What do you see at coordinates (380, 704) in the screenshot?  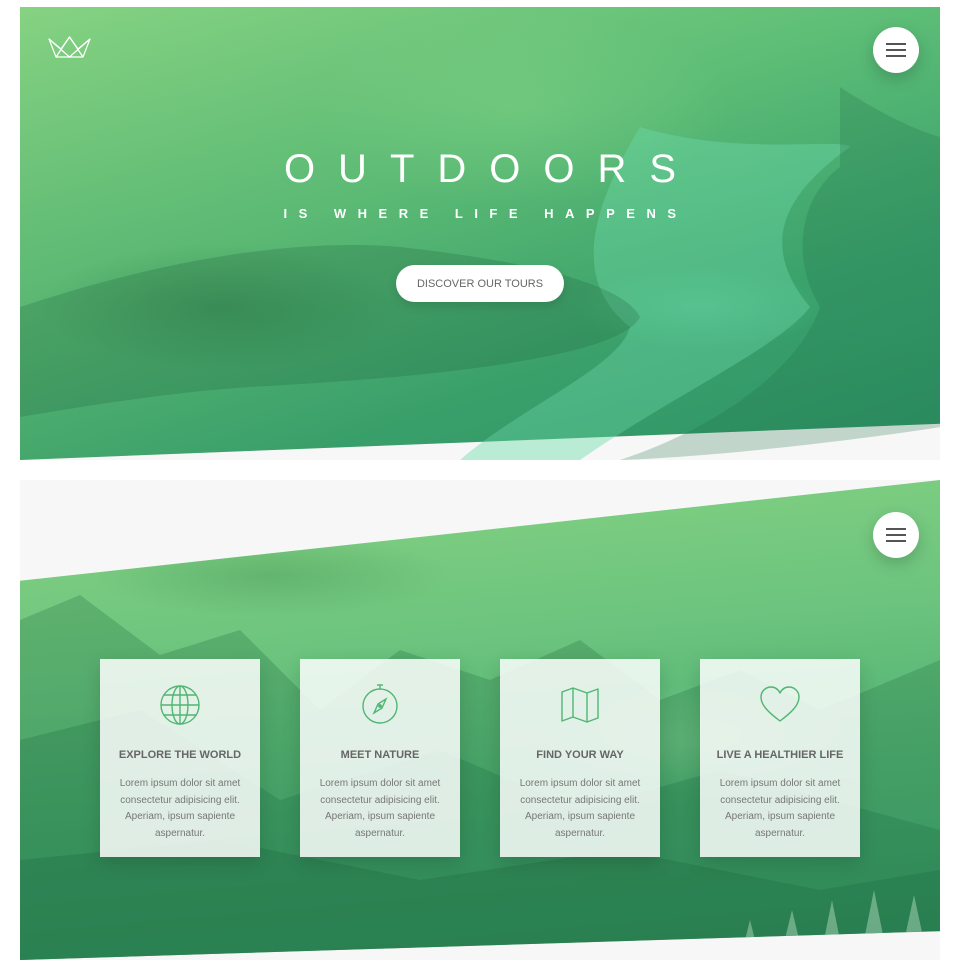 I see `compass-icon` at bounding box center [380, 704].